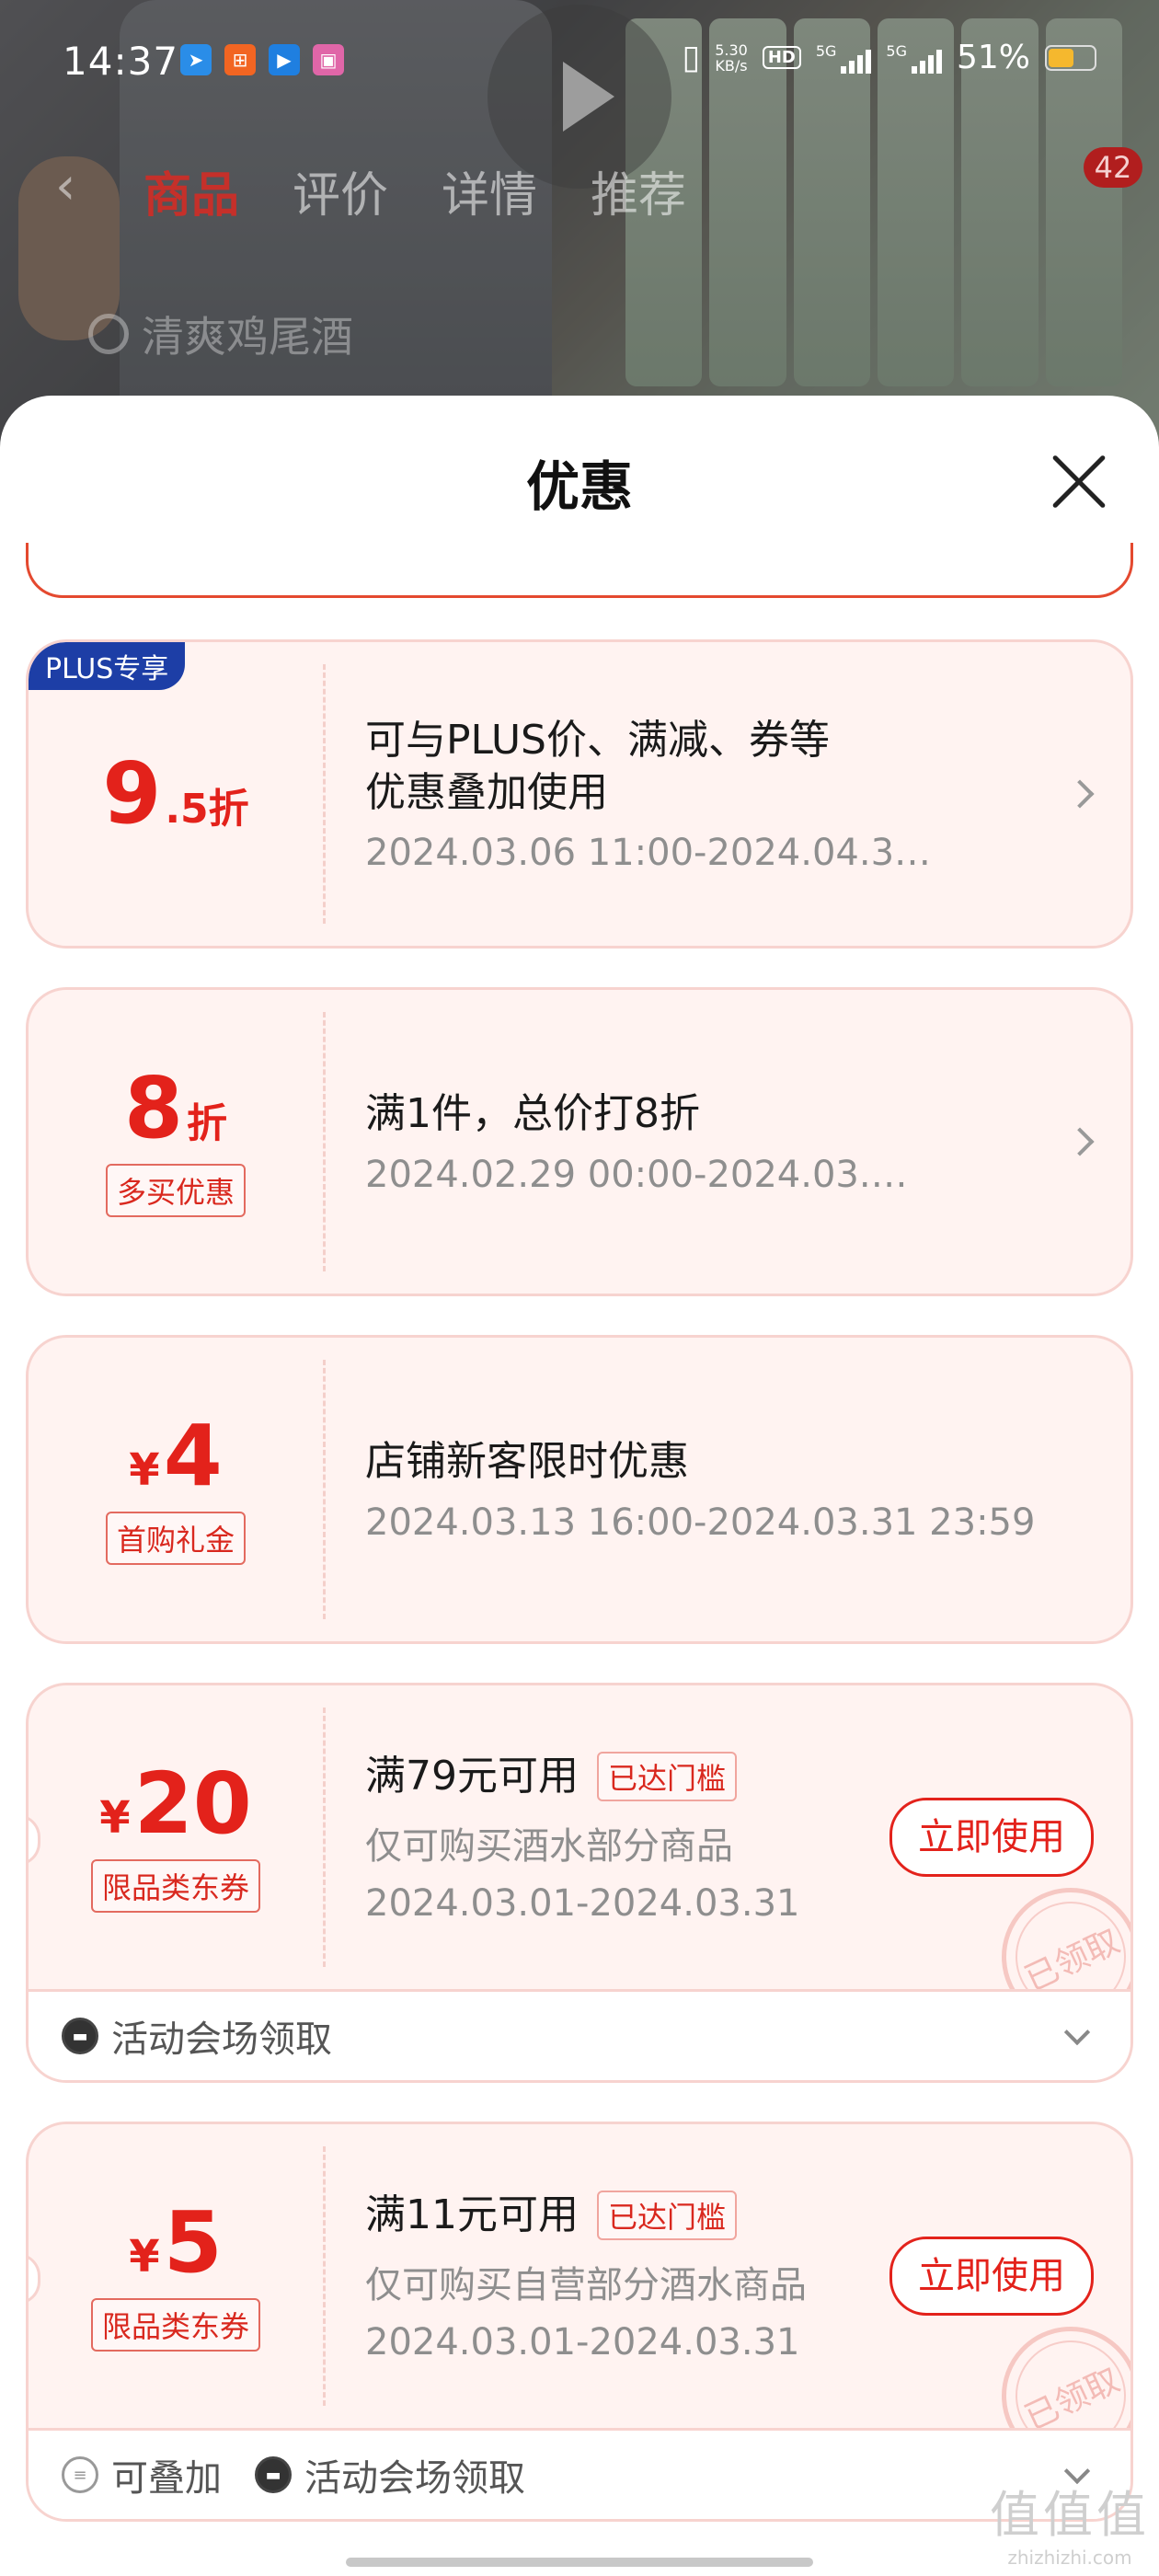 The width and height of the screenshot is (1159, 2576). Describe the element at coordinates (731, 57) in the screenshot. I see `network-speed: 5.30 KB/s` at that location.